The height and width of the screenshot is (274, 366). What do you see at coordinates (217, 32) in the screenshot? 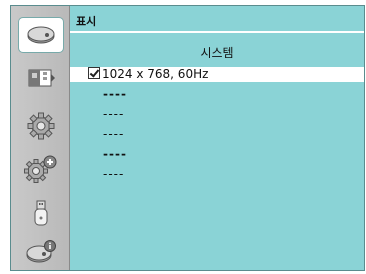
I see `title-divider` at bounding box center [217, 32].